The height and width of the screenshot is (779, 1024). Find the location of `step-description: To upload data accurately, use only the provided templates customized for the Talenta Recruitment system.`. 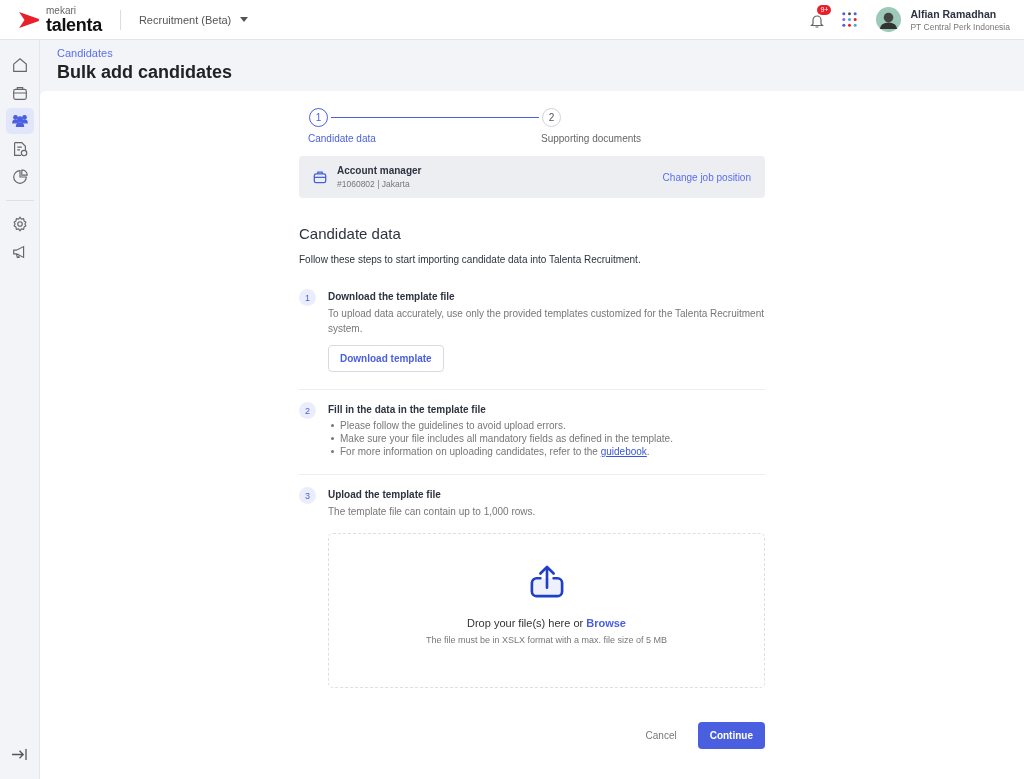

step-description: To upload data accurately, use only the provided templates customized for the Talenta Recruitment system. is located at coordinates (546, 321).